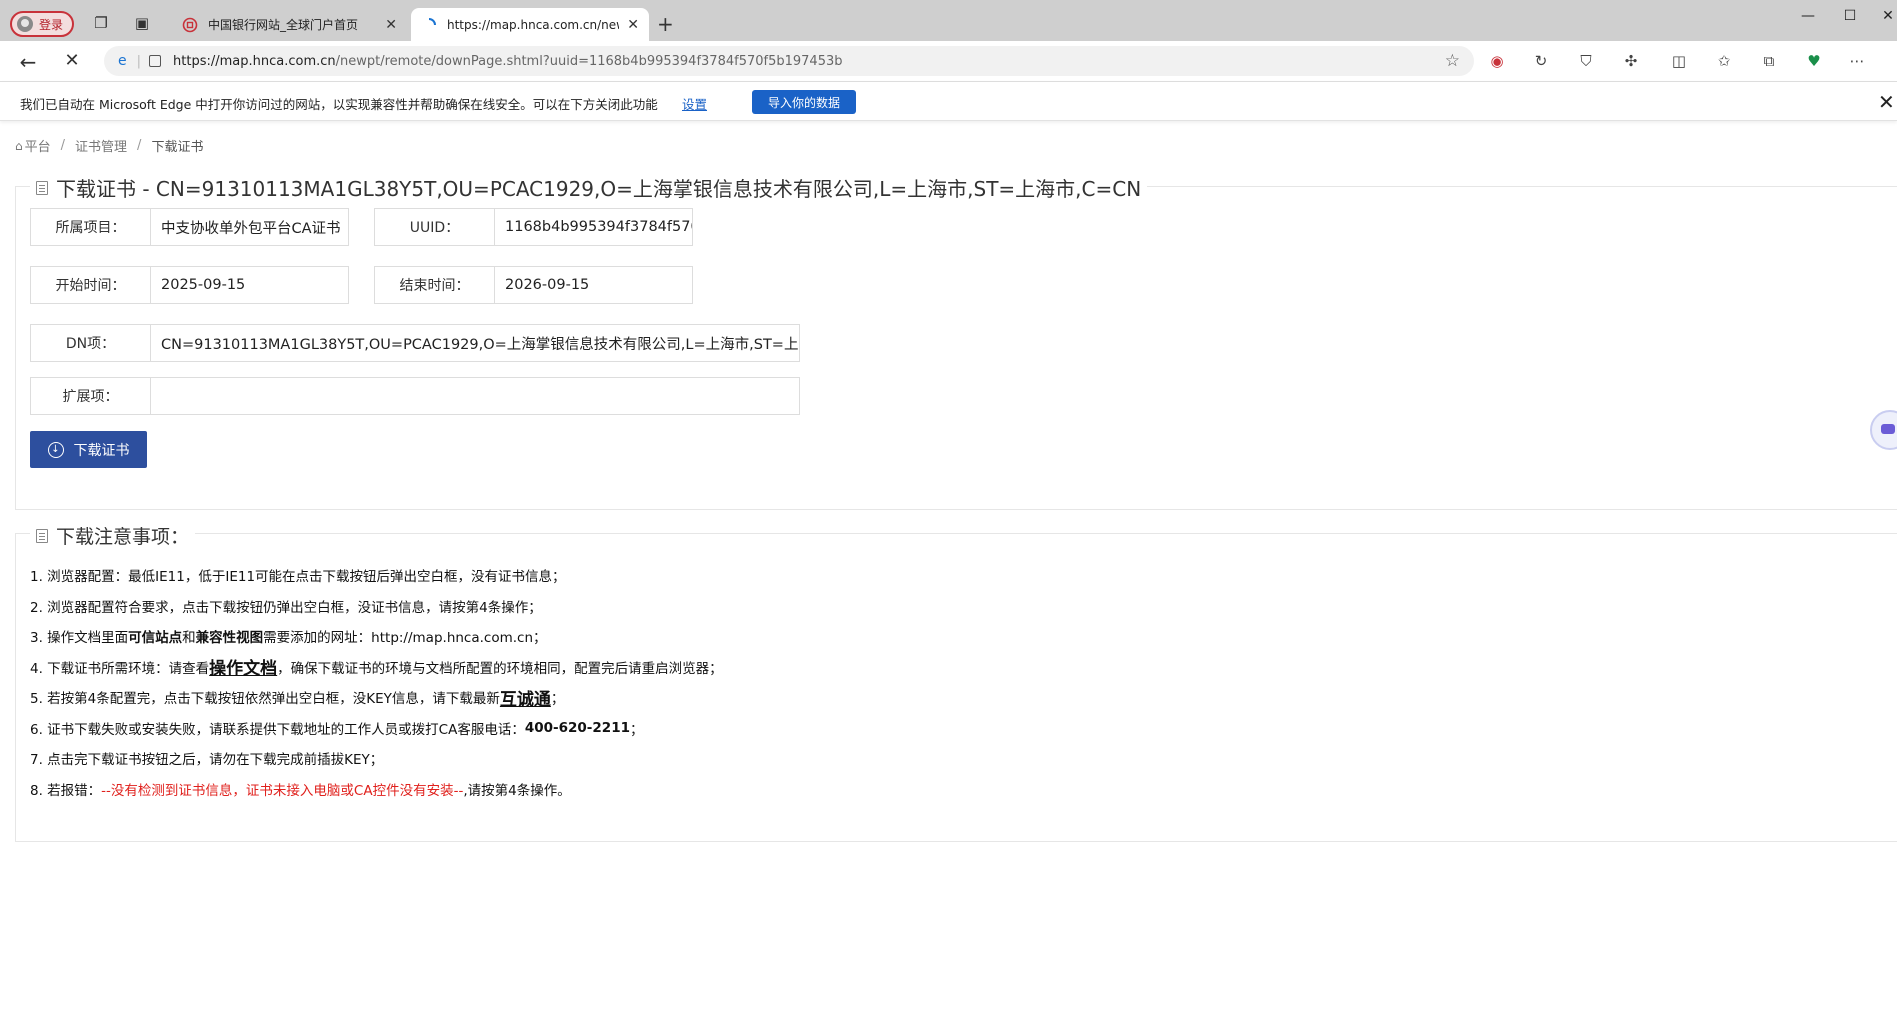 This screenshot has height=1028, width=1897. I want to click on note-item: 7. 点击完下载证书按钮之后，请勿在下载完成前插拔KEY；, so click(376, 758).